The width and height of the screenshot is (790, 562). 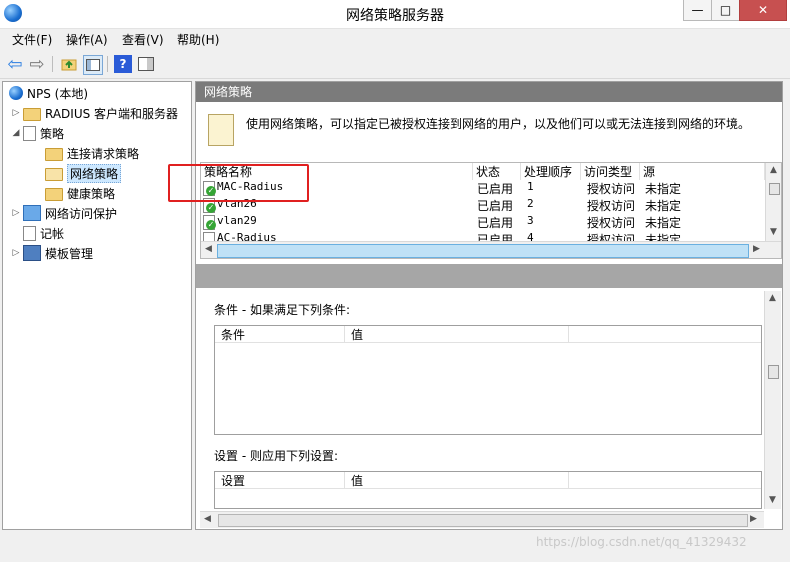 I want to click on table-row: ✓ vlan29 已启用 3 授权访问 未指定, so click(x=481, y=222).